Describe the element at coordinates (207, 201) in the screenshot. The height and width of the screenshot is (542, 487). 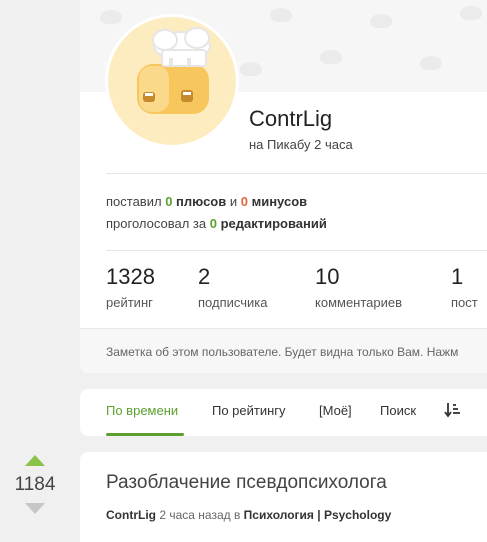
I see `votes-line: поставил 0 плюсов и 0 минусов` at that location.